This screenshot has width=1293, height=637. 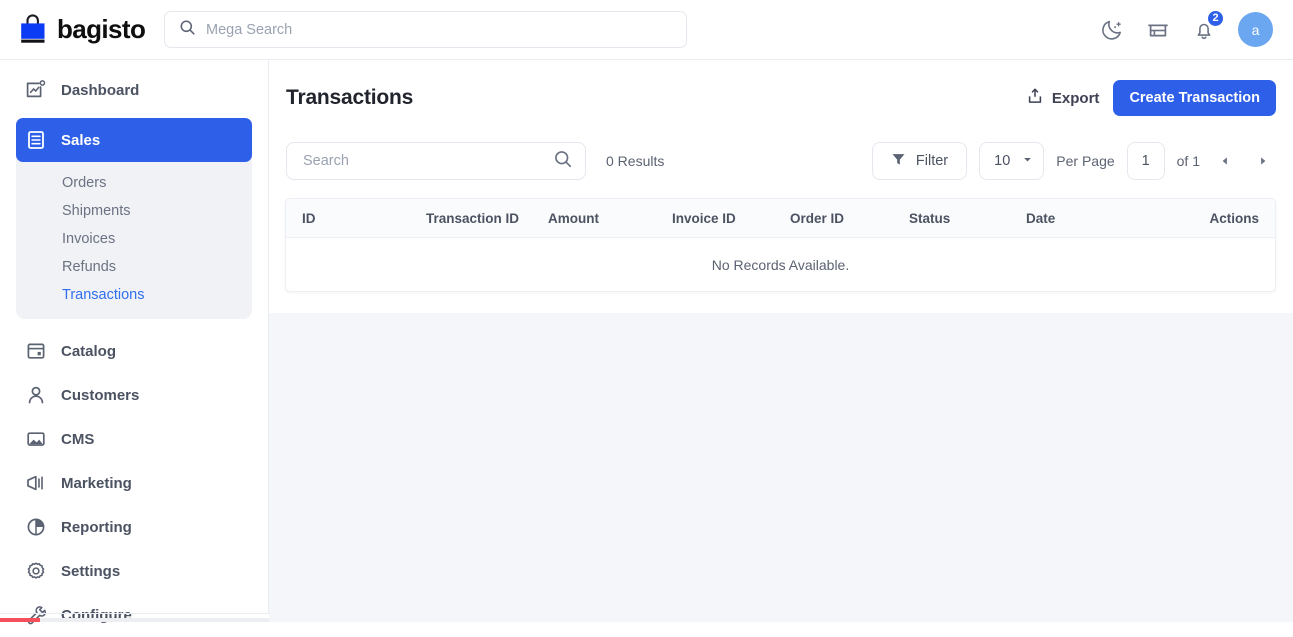 What do you see at coordinates (610, 218) in the screenshot?
I see `column-header-amount: Amount` at bounding box center [610, 218].